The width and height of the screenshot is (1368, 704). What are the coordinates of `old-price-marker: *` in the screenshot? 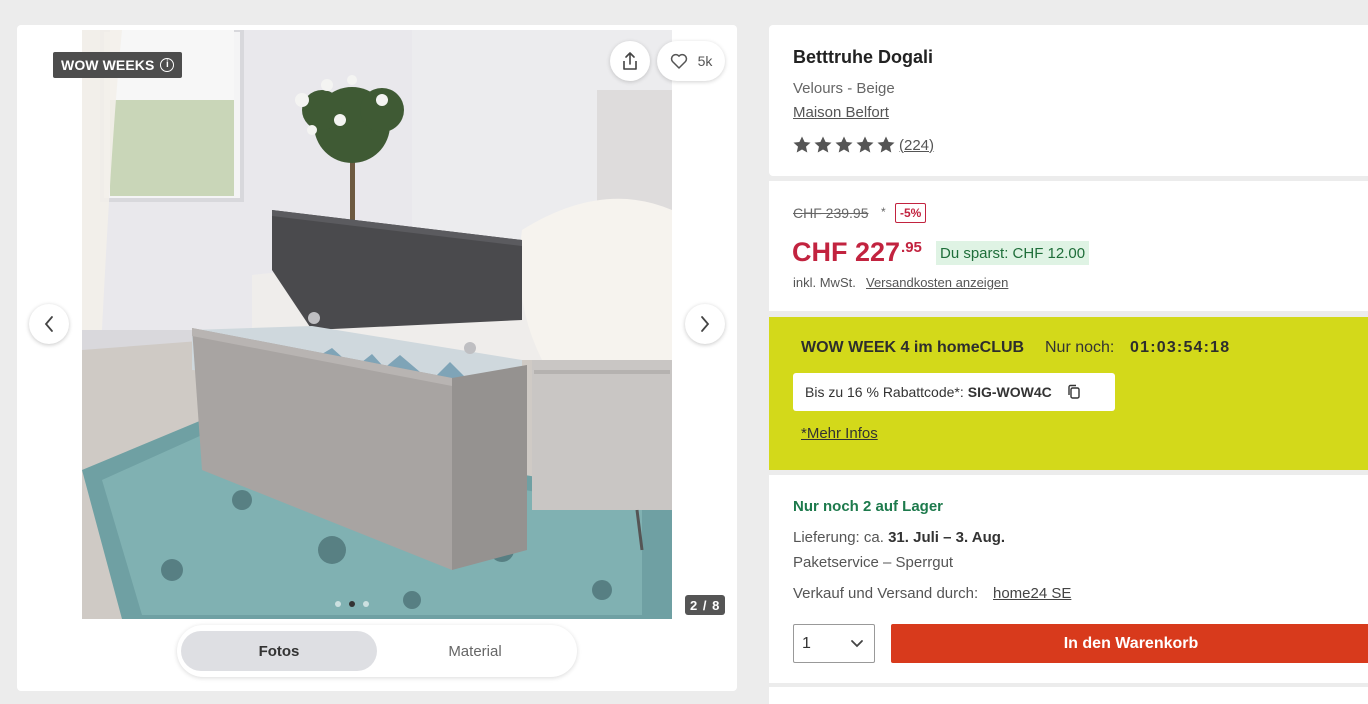 It's located at (883, 212).